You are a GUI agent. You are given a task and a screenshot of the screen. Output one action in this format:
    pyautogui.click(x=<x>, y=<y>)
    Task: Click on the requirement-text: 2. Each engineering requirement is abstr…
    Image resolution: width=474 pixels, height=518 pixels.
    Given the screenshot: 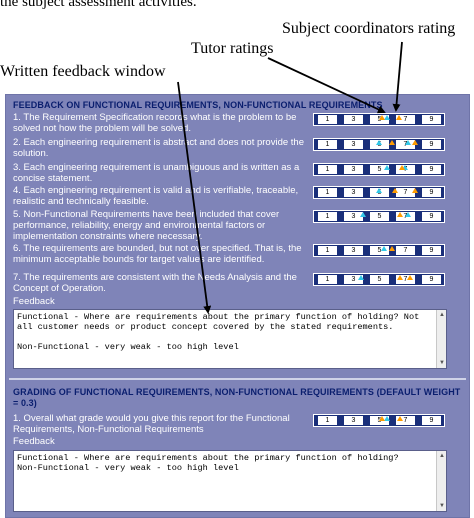 What is the action you would take?
    pyautogui.click(x=158, y=148)
    